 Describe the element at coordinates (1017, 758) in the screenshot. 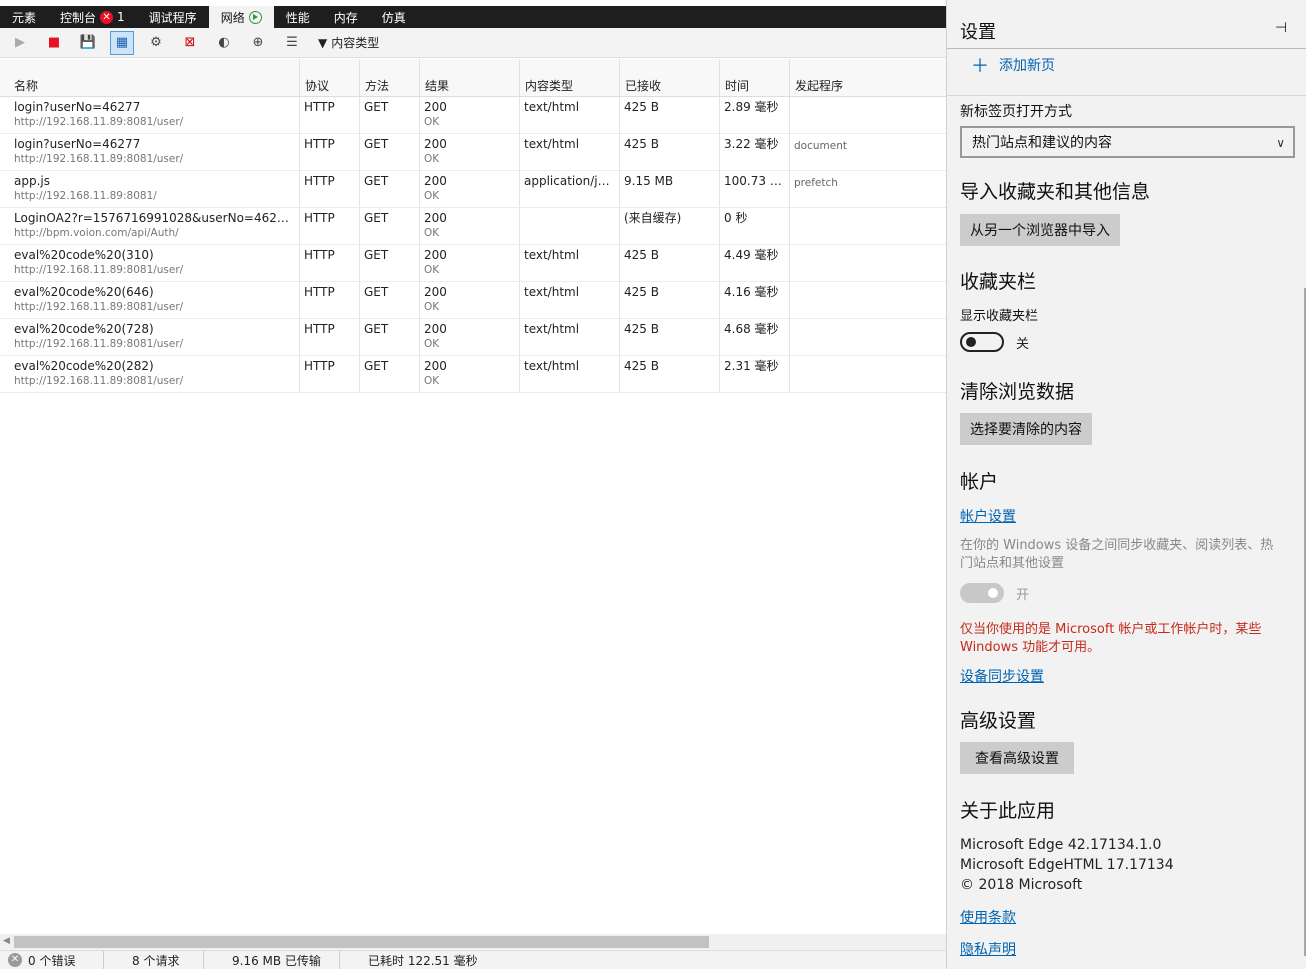

I see `advanced-settings-button: 查看高级设置` at that location.